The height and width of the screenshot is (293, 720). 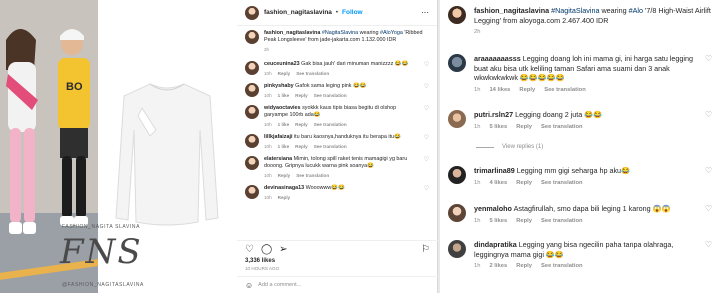 I want to click on comment-username: devinasinaga13, so click(x=284, y=188).